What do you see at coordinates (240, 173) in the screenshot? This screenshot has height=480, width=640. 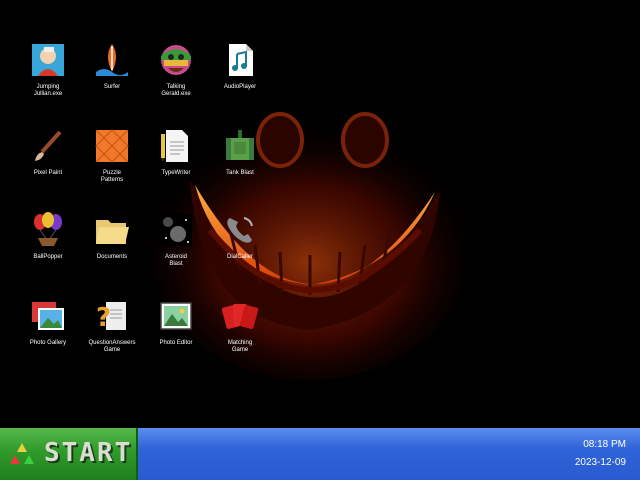 I see `icon-label: Tank Blast` at bounding box center [240, 173].